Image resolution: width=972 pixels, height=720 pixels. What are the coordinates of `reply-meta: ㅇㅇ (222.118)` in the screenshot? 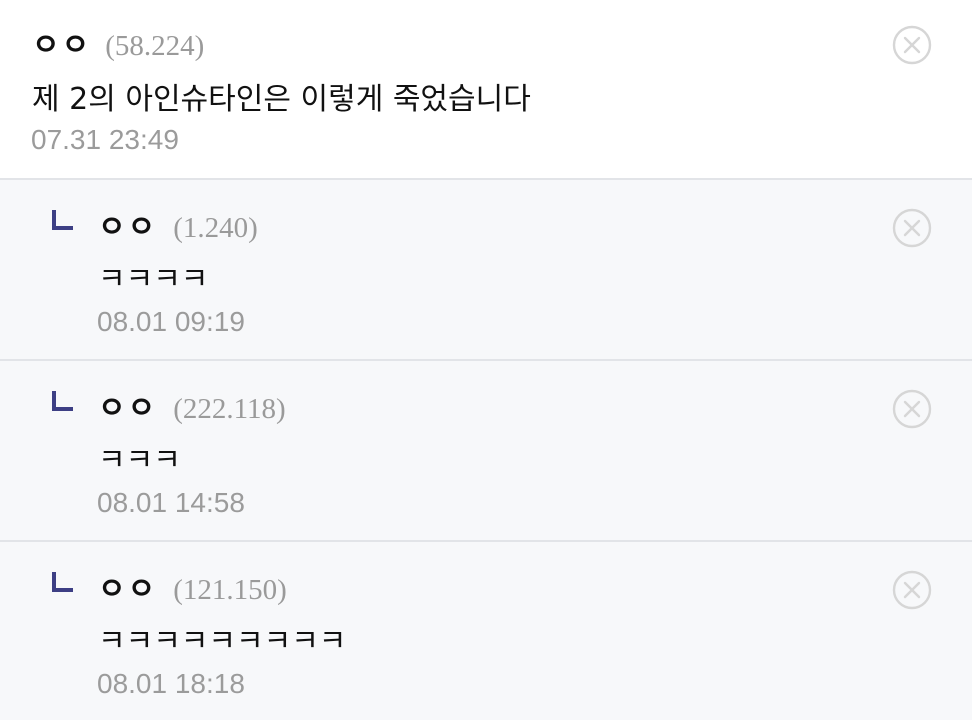 It's located at (192, 404).